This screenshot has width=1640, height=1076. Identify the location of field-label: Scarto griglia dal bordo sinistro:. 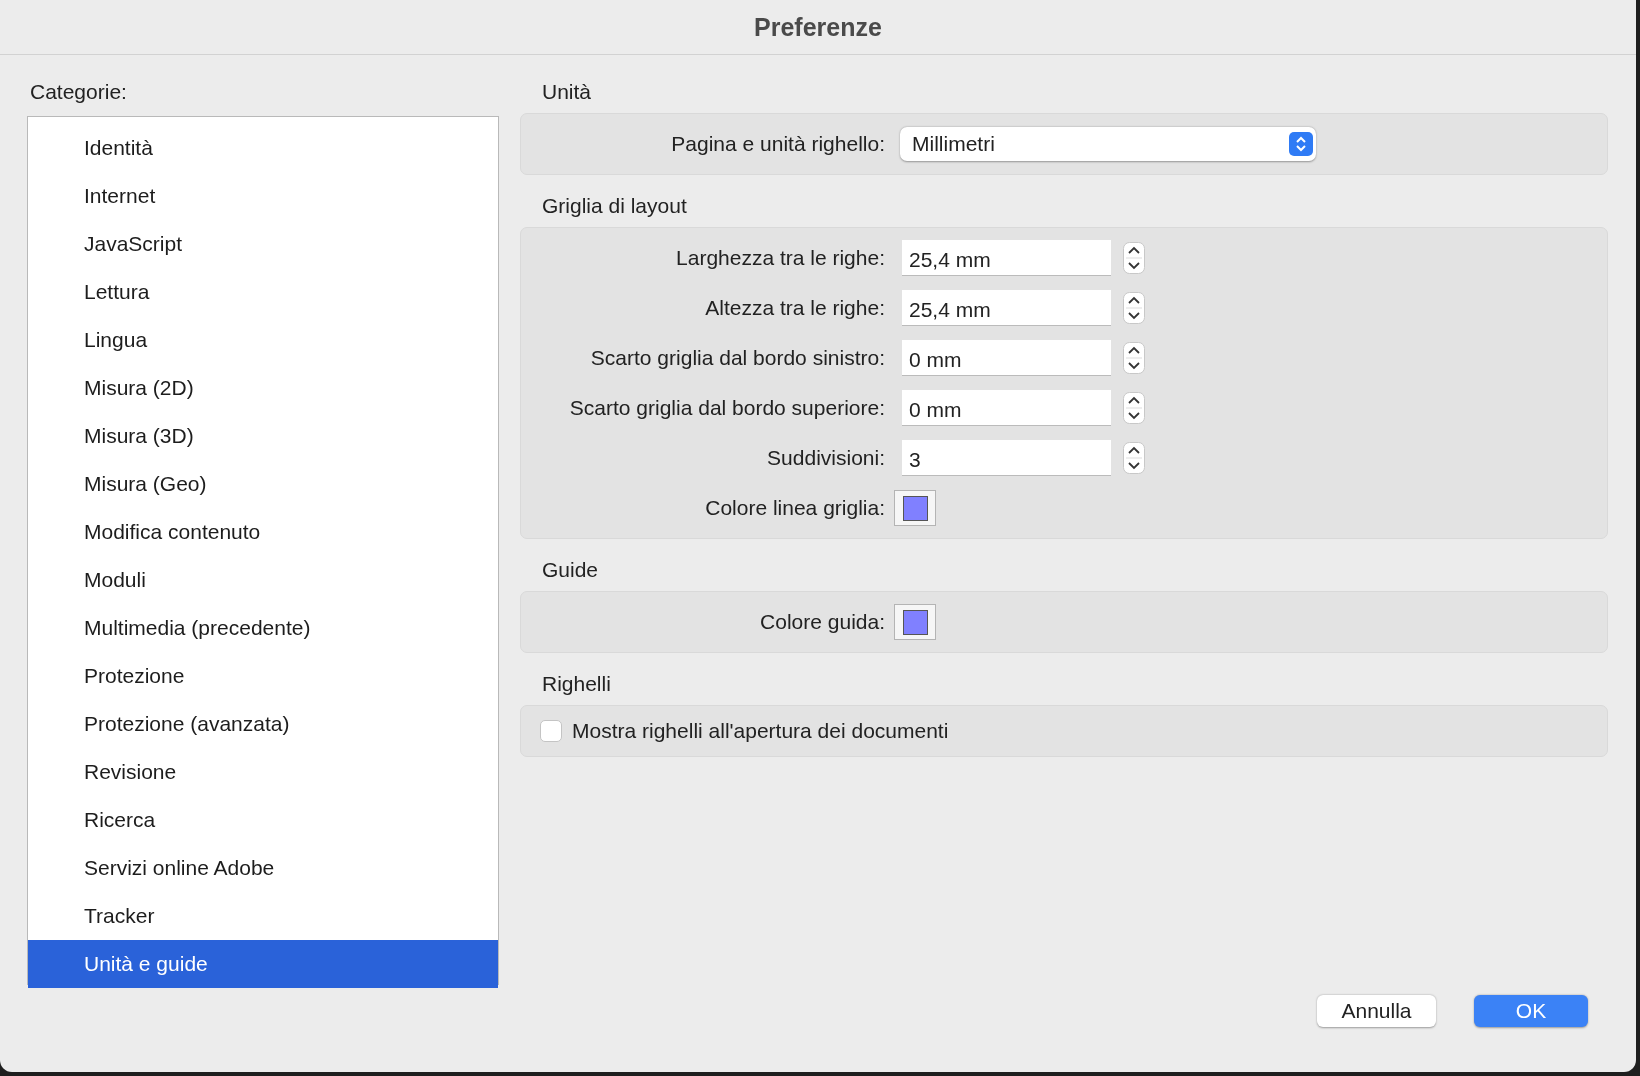
(737, 358).